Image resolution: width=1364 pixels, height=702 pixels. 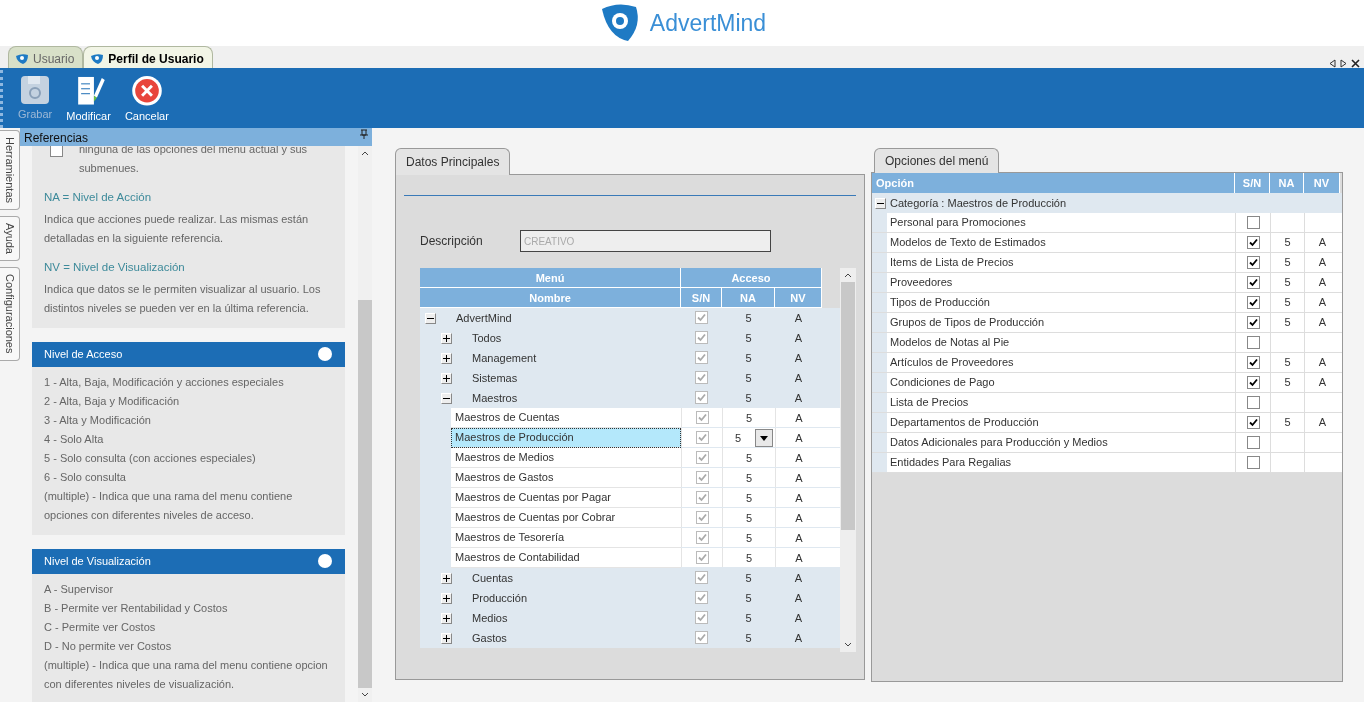 What do you see at coordinates (188, 561) in the screenshot?
I see `card-header: Nivel de Visualización` at bounding box center [188, 561].